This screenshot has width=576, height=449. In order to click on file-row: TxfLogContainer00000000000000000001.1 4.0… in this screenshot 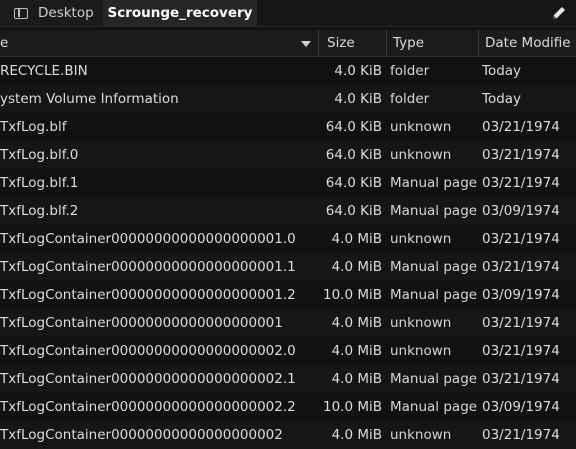, I will do `click(288, 267)`.